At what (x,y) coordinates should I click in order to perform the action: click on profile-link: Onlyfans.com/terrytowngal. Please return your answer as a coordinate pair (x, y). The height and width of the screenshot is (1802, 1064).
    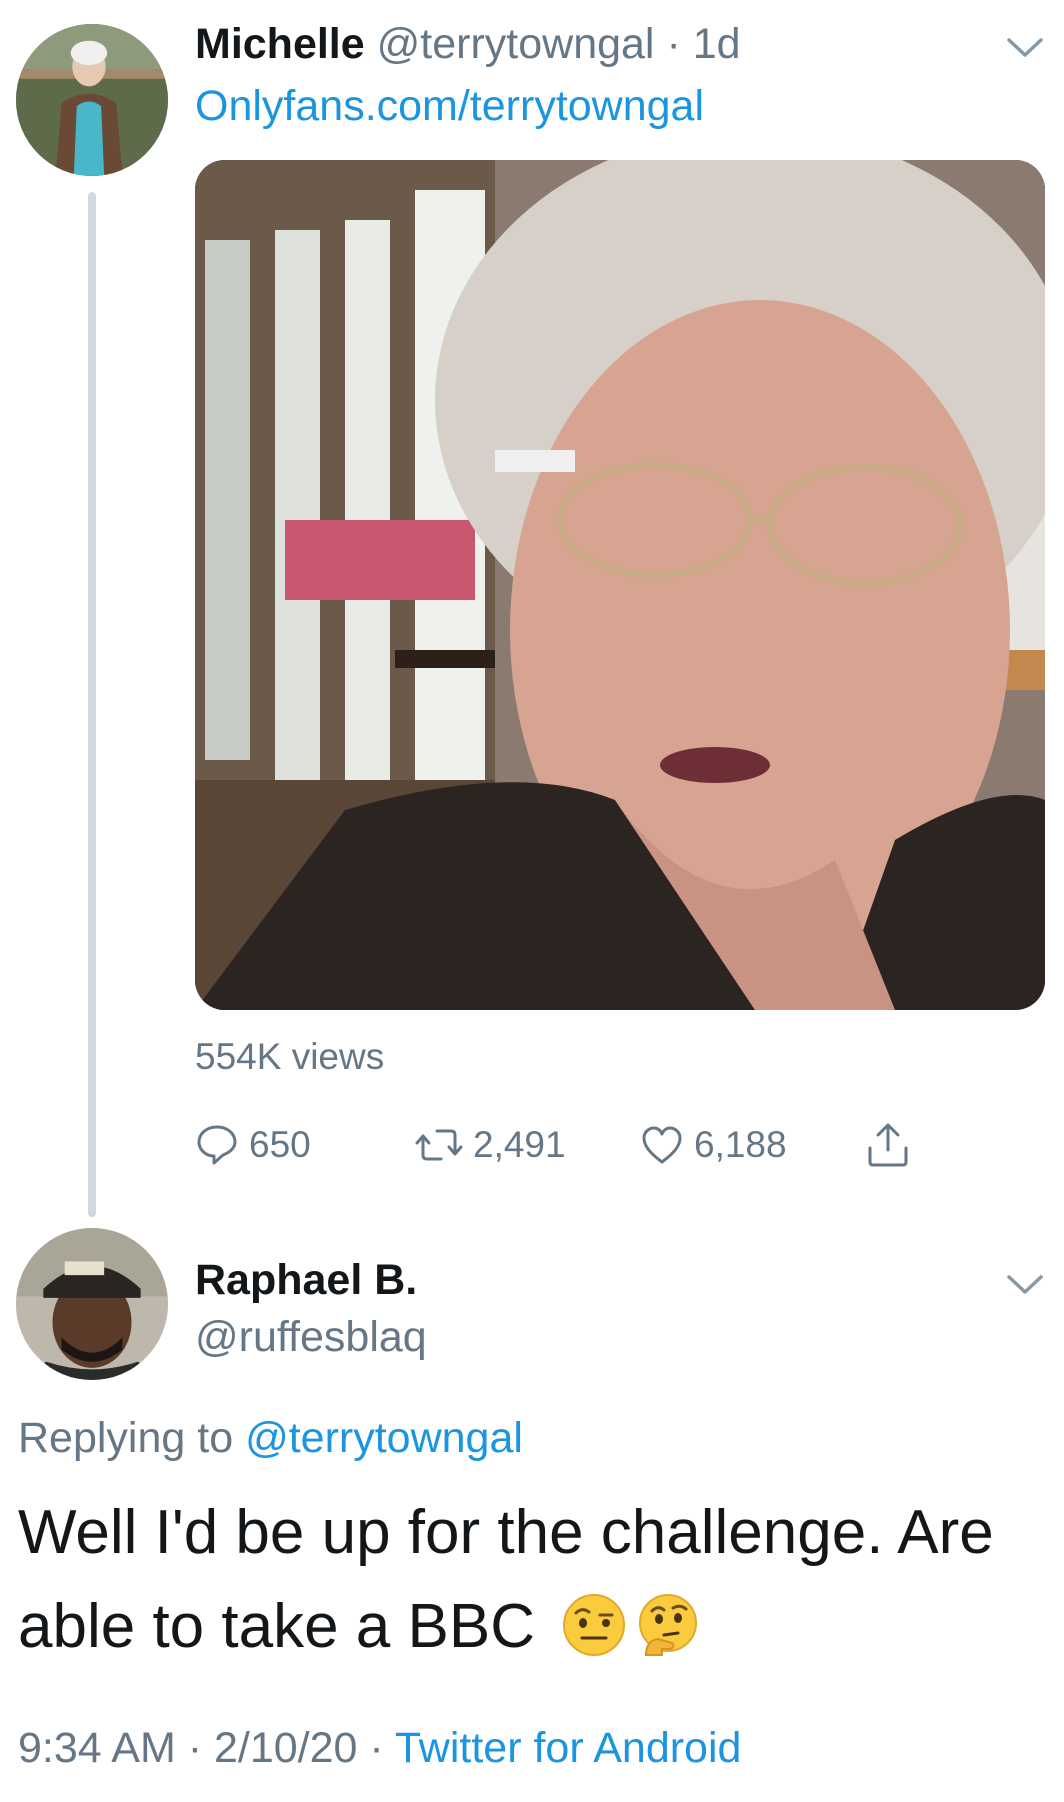
    Looking at the image, I should click on (449, 106).